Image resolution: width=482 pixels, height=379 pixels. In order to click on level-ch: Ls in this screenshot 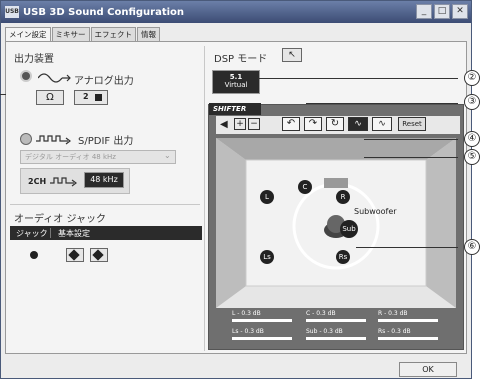, I will do `click(235, 331)`.